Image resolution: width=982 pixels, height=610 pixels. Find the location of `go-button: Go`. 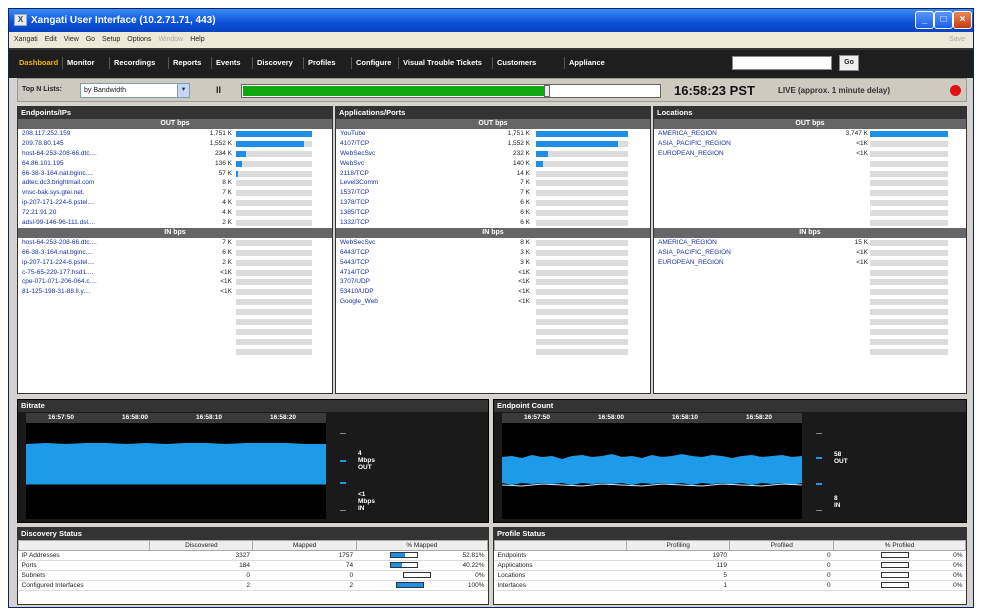

go-button: Go is located at coordinates (849, 63).